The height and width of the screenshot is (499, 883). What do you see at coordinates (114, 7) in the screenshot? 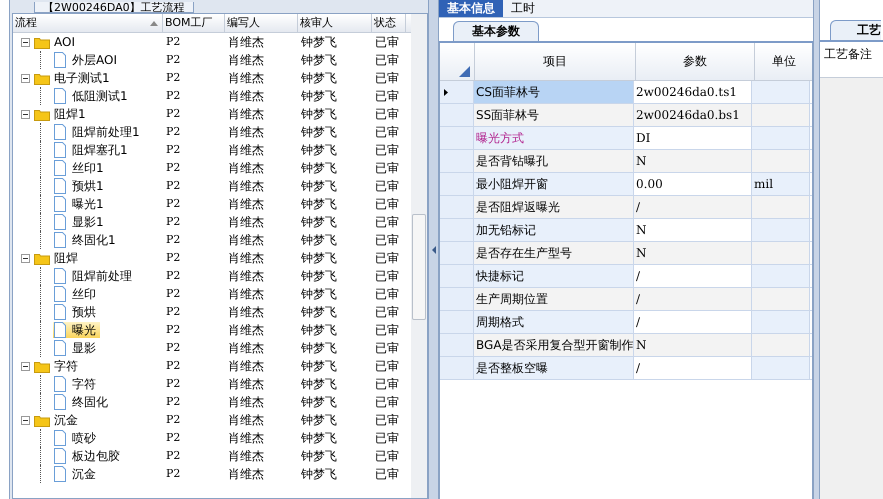
I see `panel-title: 【2W00246DA0】工艺流程` at bounding box center [114, 7].